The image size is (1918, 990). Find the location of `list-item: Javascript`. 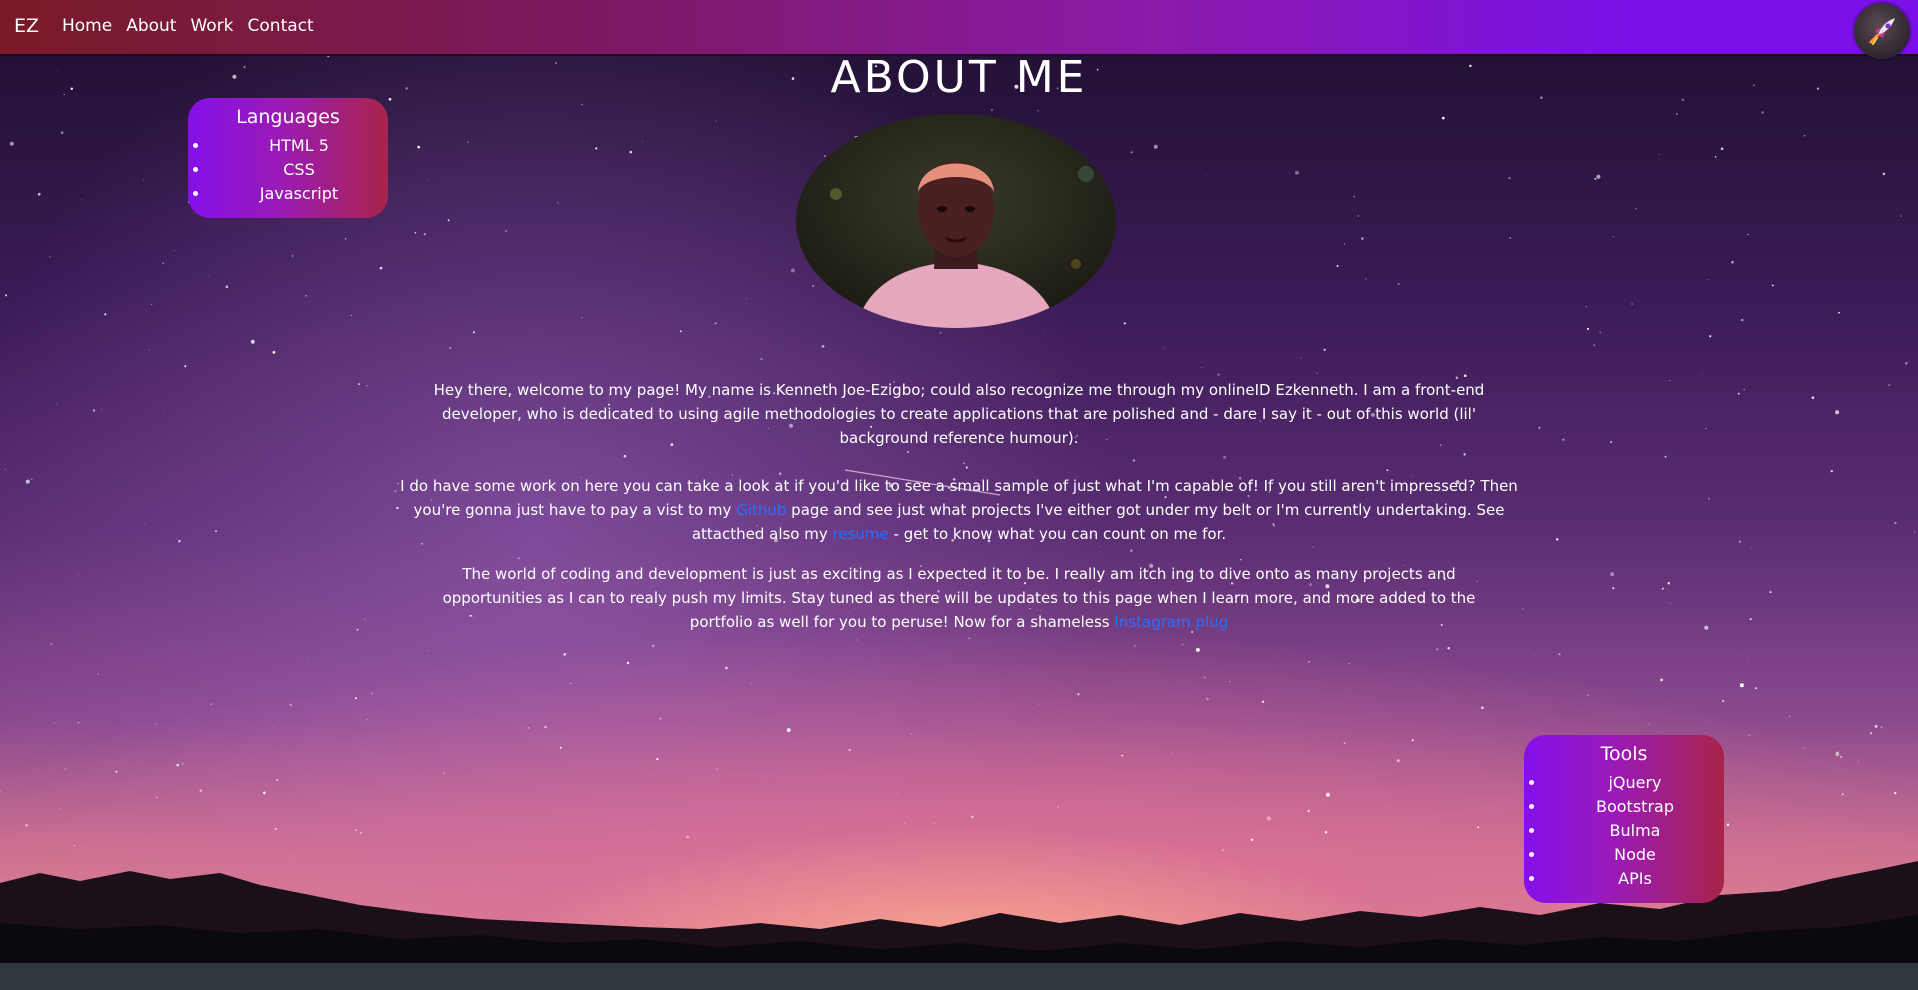

list-item: Javascript is located at coordinates (299, 194).